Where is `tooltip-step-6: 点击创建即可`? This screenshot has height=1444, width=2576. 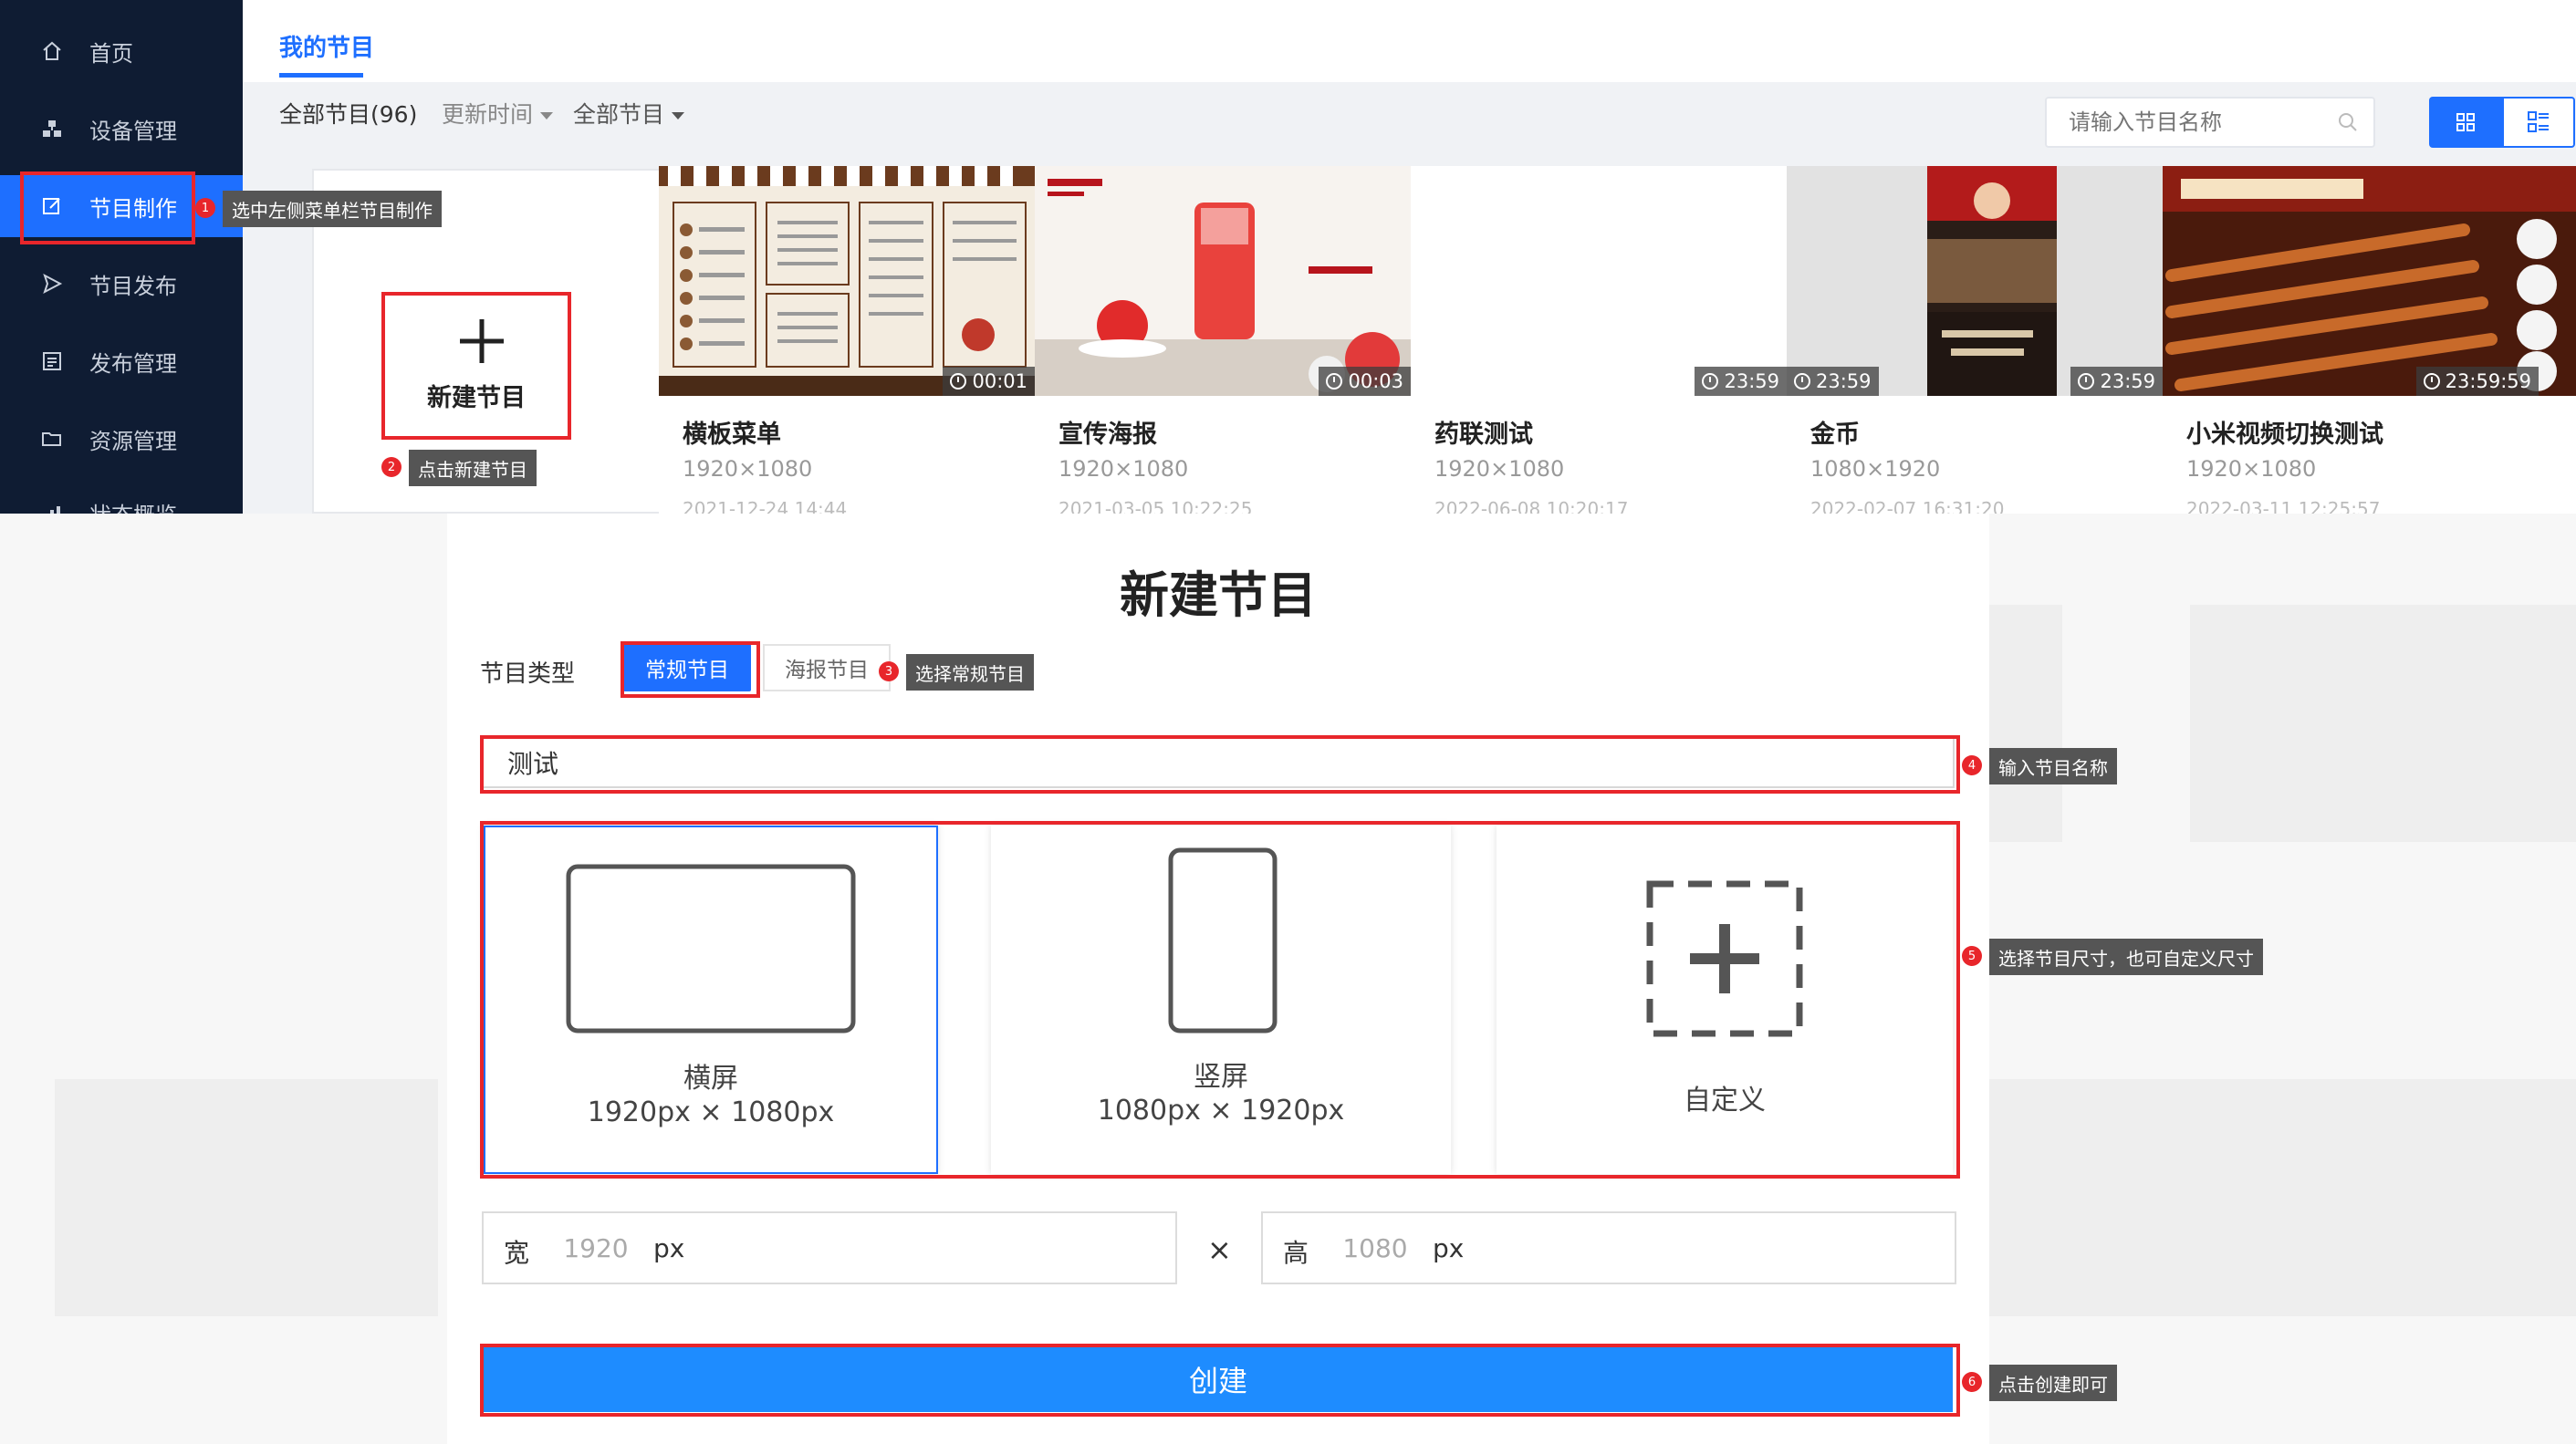 tooltip-step-6: 点击创建即可 is located at coordinates (2053, 1383).